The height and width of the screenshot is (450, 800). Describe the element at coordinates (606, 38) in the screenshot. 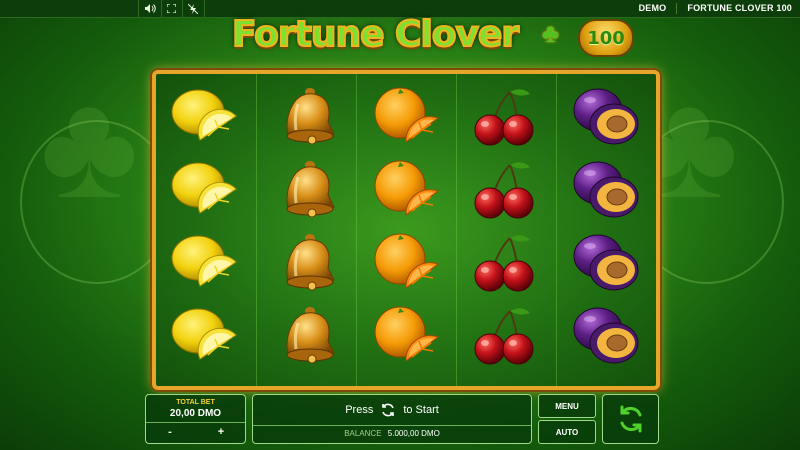

I see `logo-badge: 100` at that location.